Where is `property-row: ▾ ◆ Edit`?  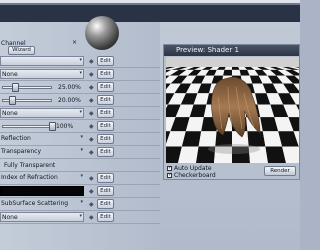 property-row: ▾ ◆ Edit is located at coordinates (80, 61).